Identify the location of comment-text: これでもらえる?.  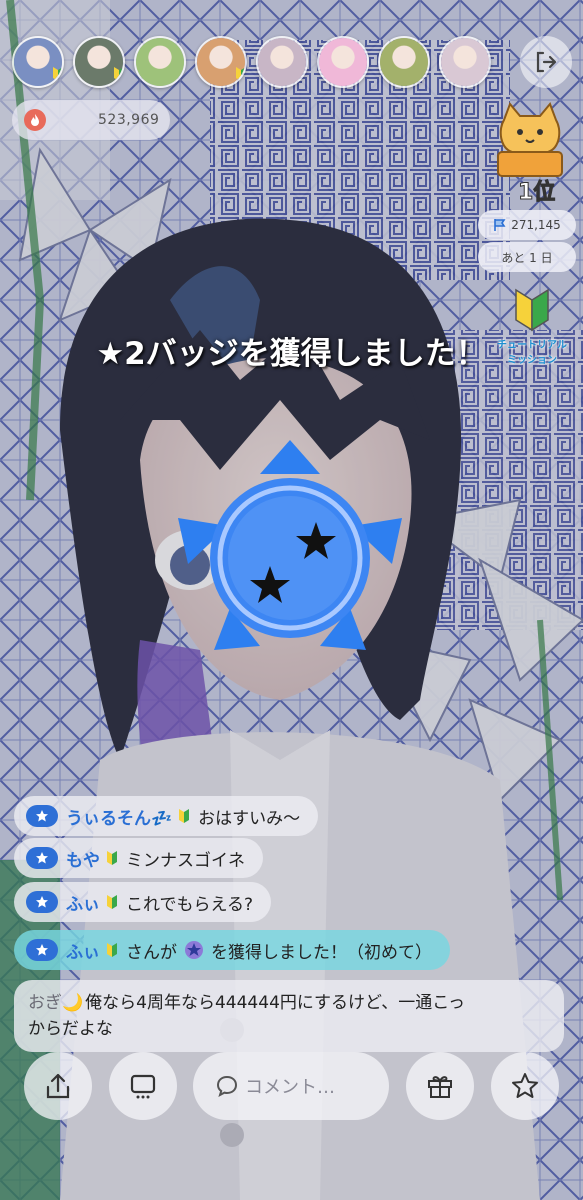
(190, 904).